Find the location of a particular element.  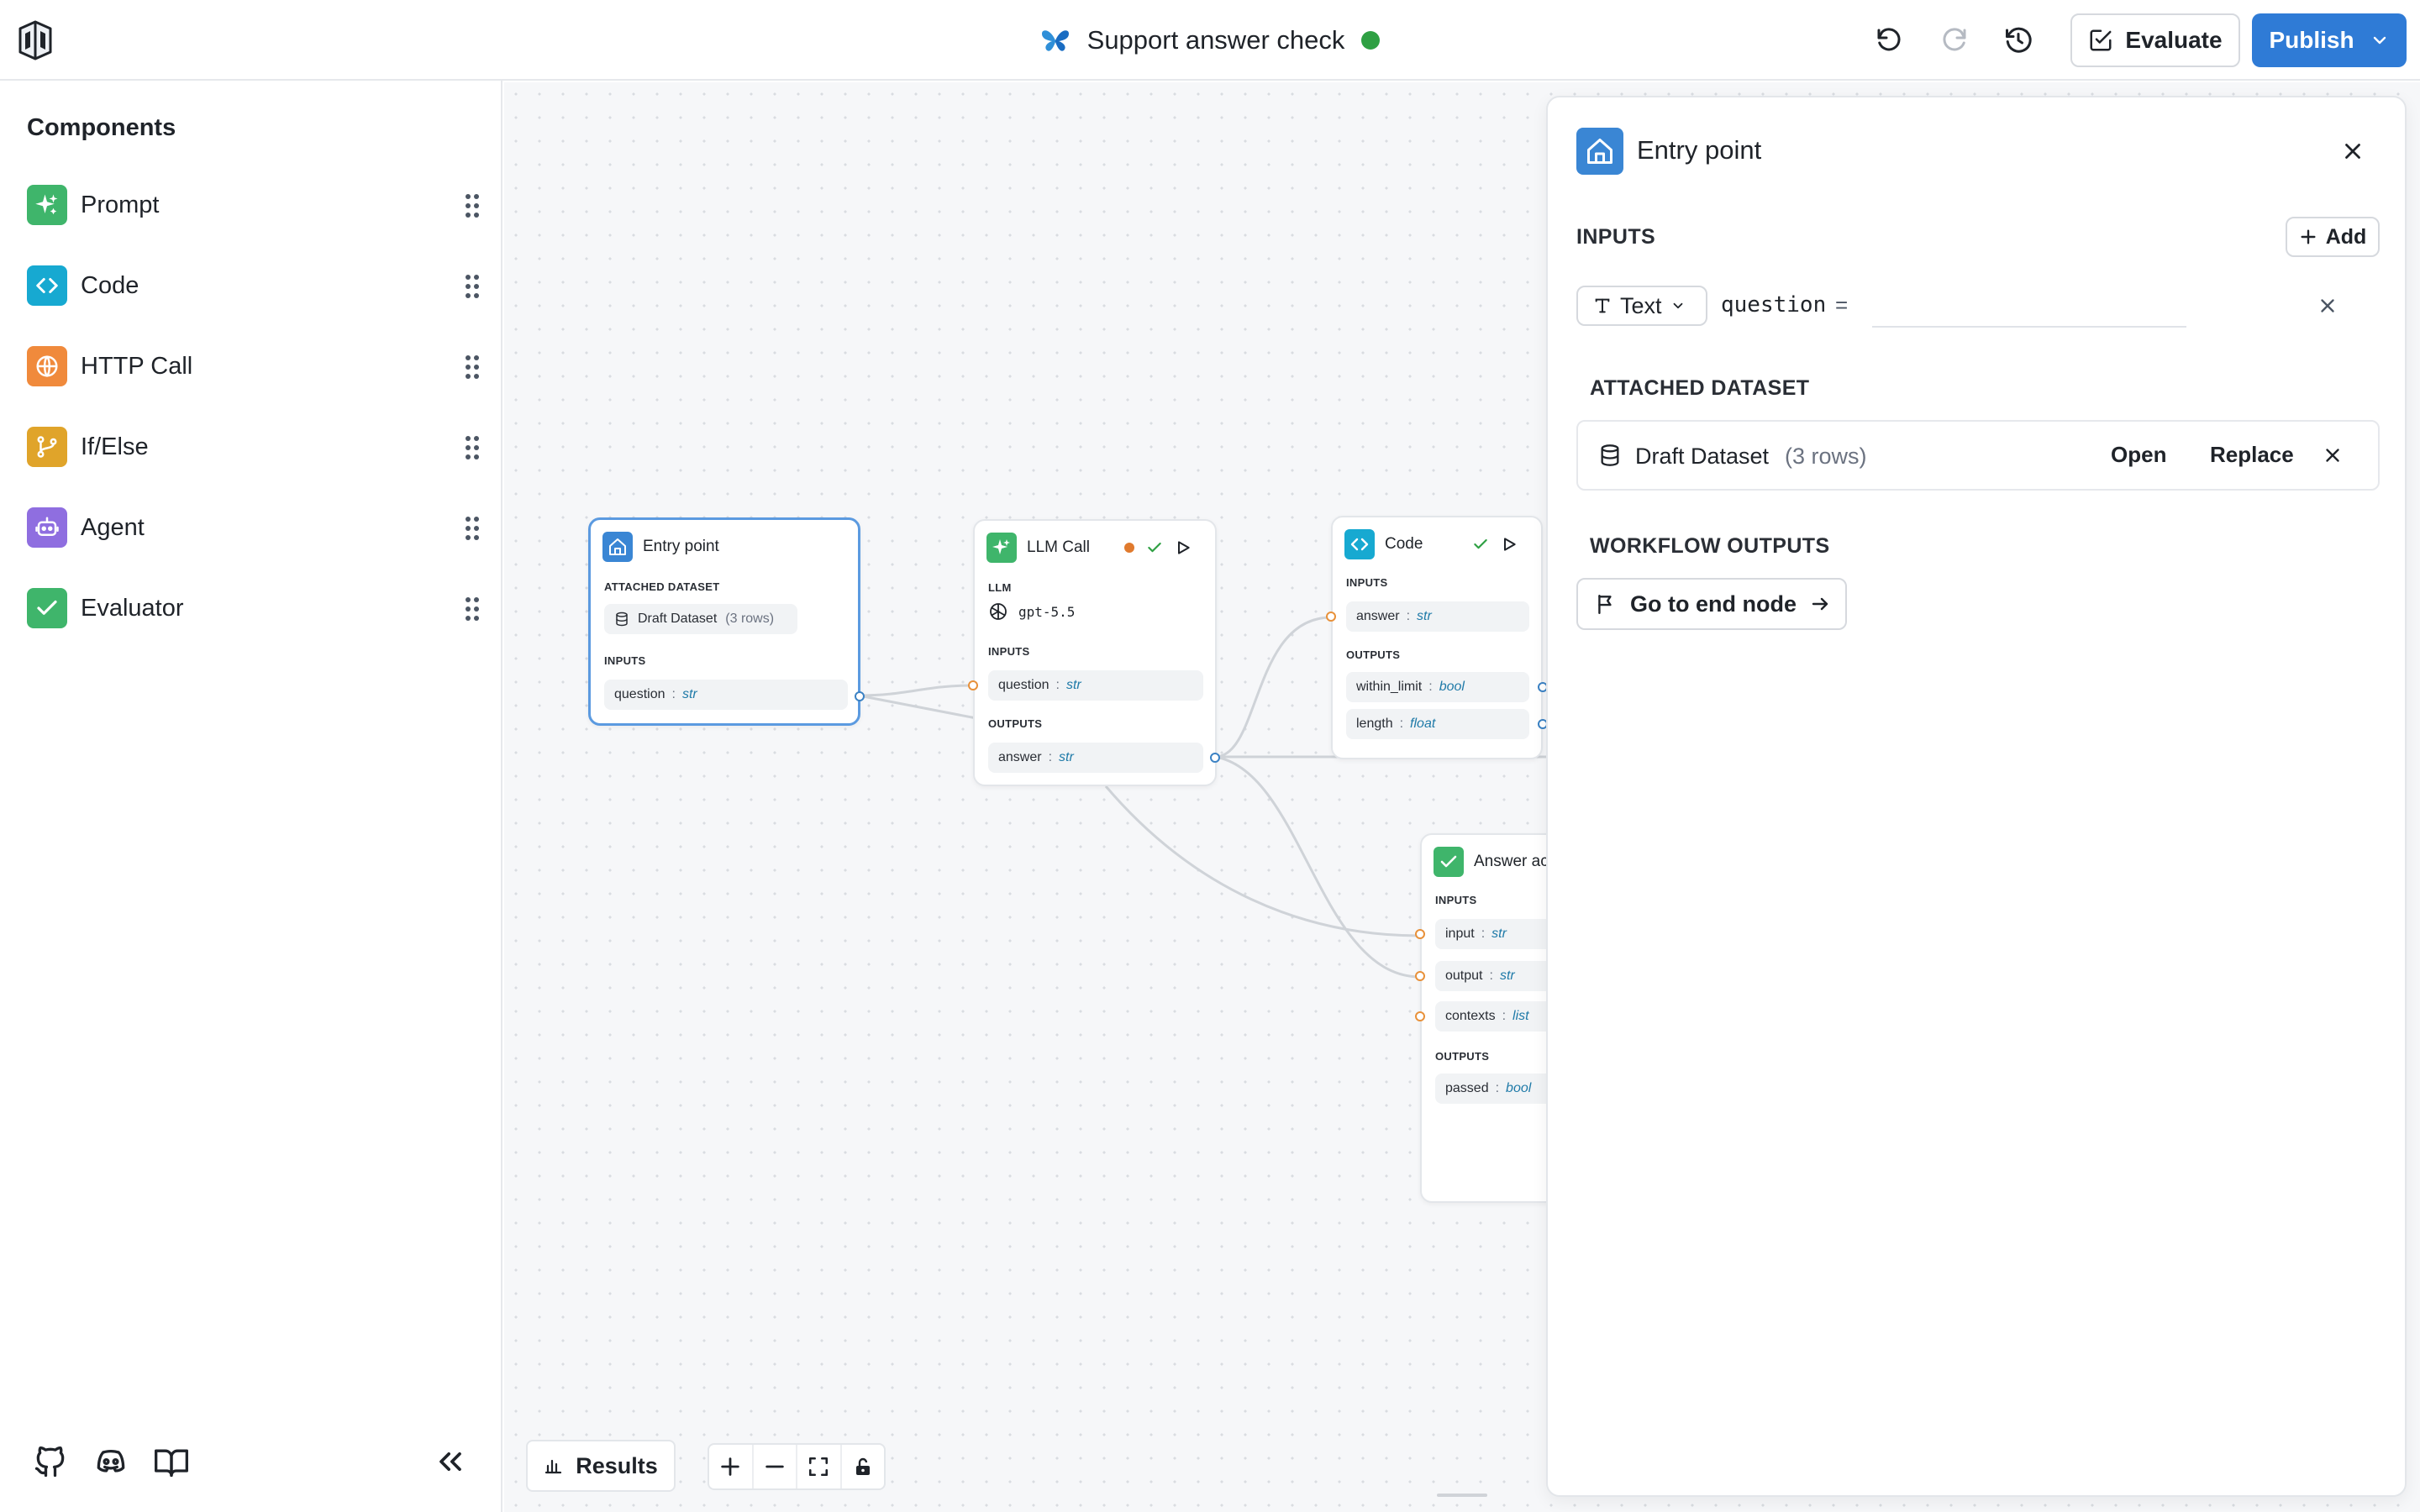

remove-input-icon is located at coordinates (2328, 306).